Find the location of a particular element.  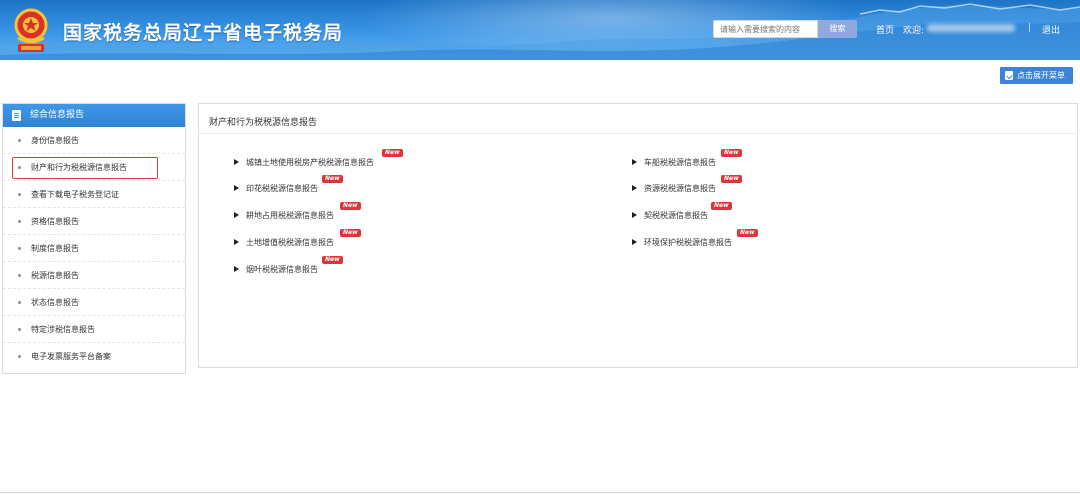

report-link-stamp-tax: 印花税税源信息报告 is located at coordinates (276, 188).